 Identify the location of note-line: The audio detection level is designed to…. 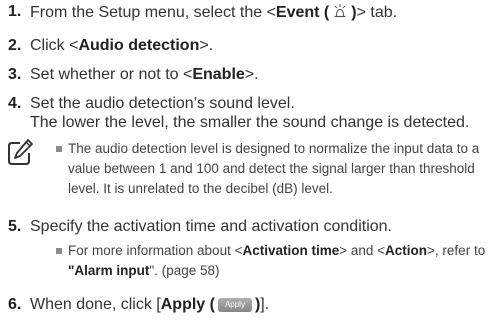
(274, 148).